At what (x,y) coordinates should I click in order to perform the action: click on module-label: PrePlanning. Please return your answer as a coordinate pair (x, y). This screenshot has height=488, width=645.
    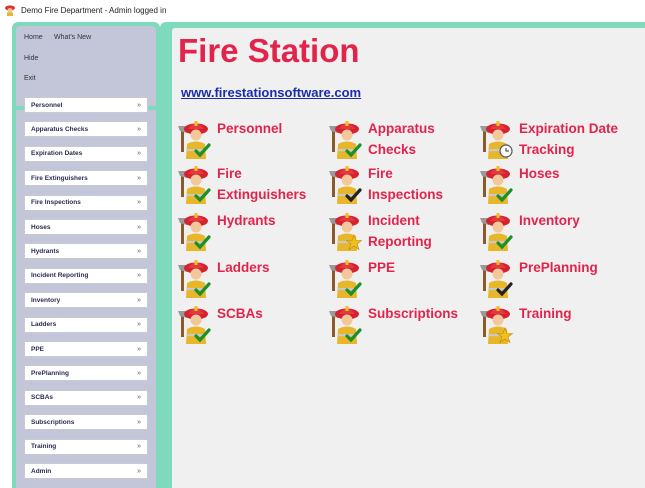
    Looking at the image, I should click on (558, 267).